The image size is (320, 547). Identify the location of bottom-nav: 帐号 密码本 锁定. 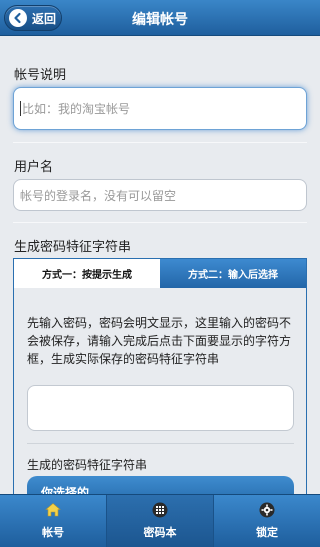
(160, 520).